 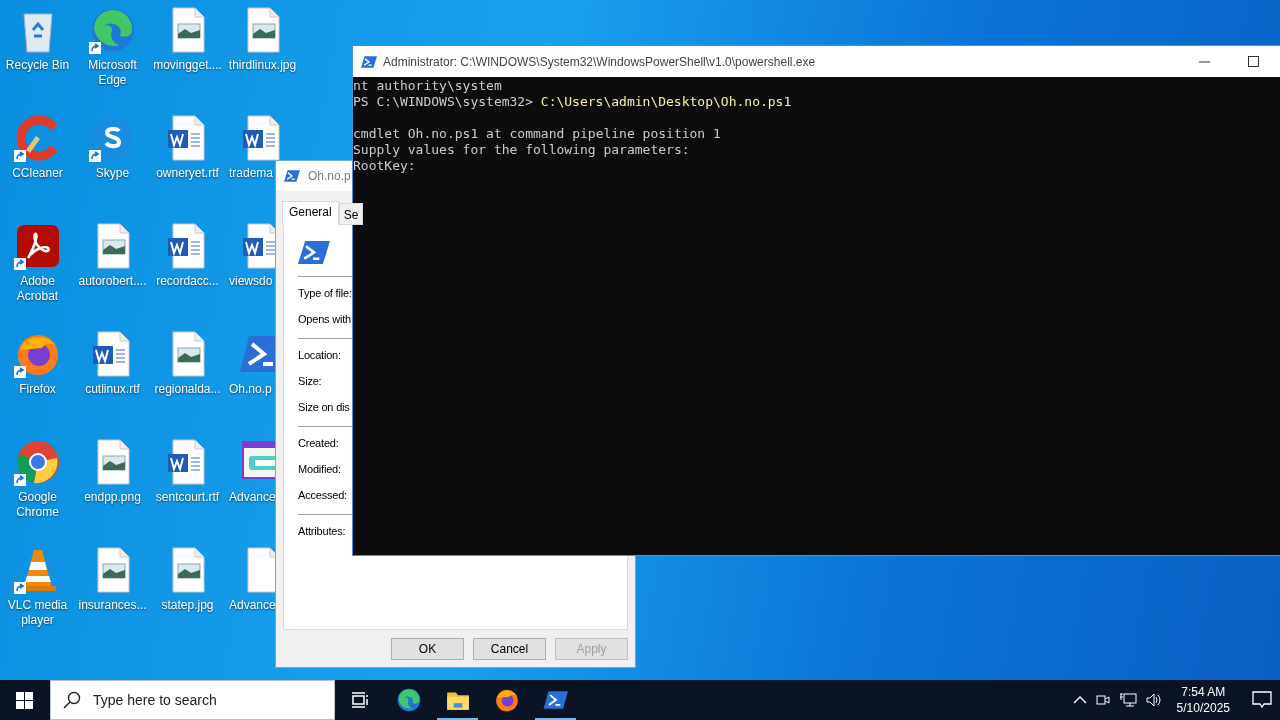 I want to click on desktop-icon-label: Skype, so click(x=112, y=173).